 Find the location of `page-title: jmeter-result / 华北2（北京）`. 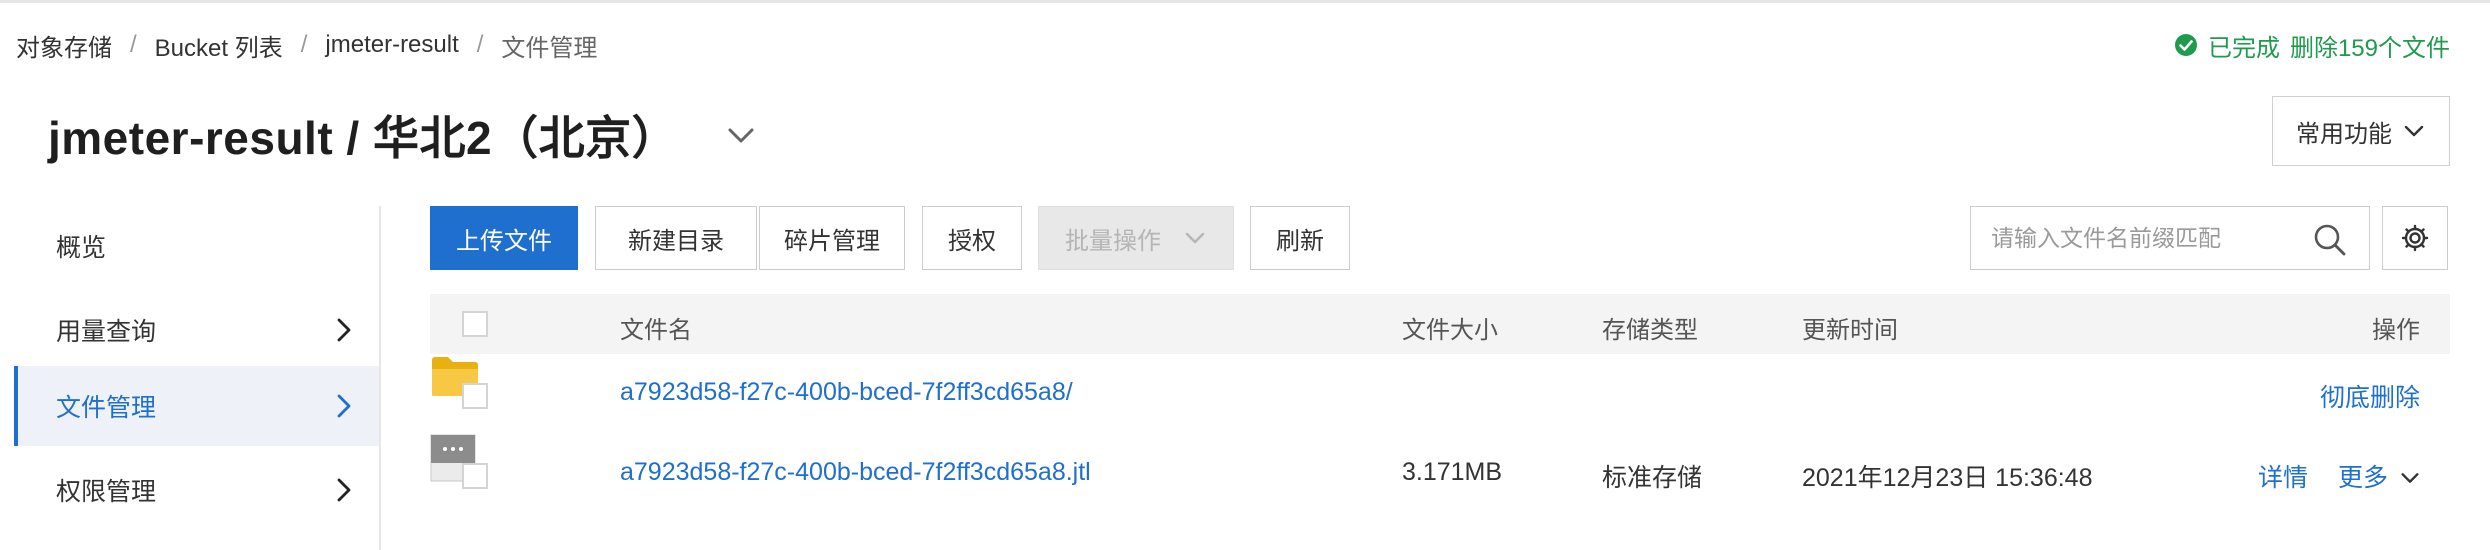

page-title: jmeter-result / 华北2（北京） is located at coordinates (363, 138).